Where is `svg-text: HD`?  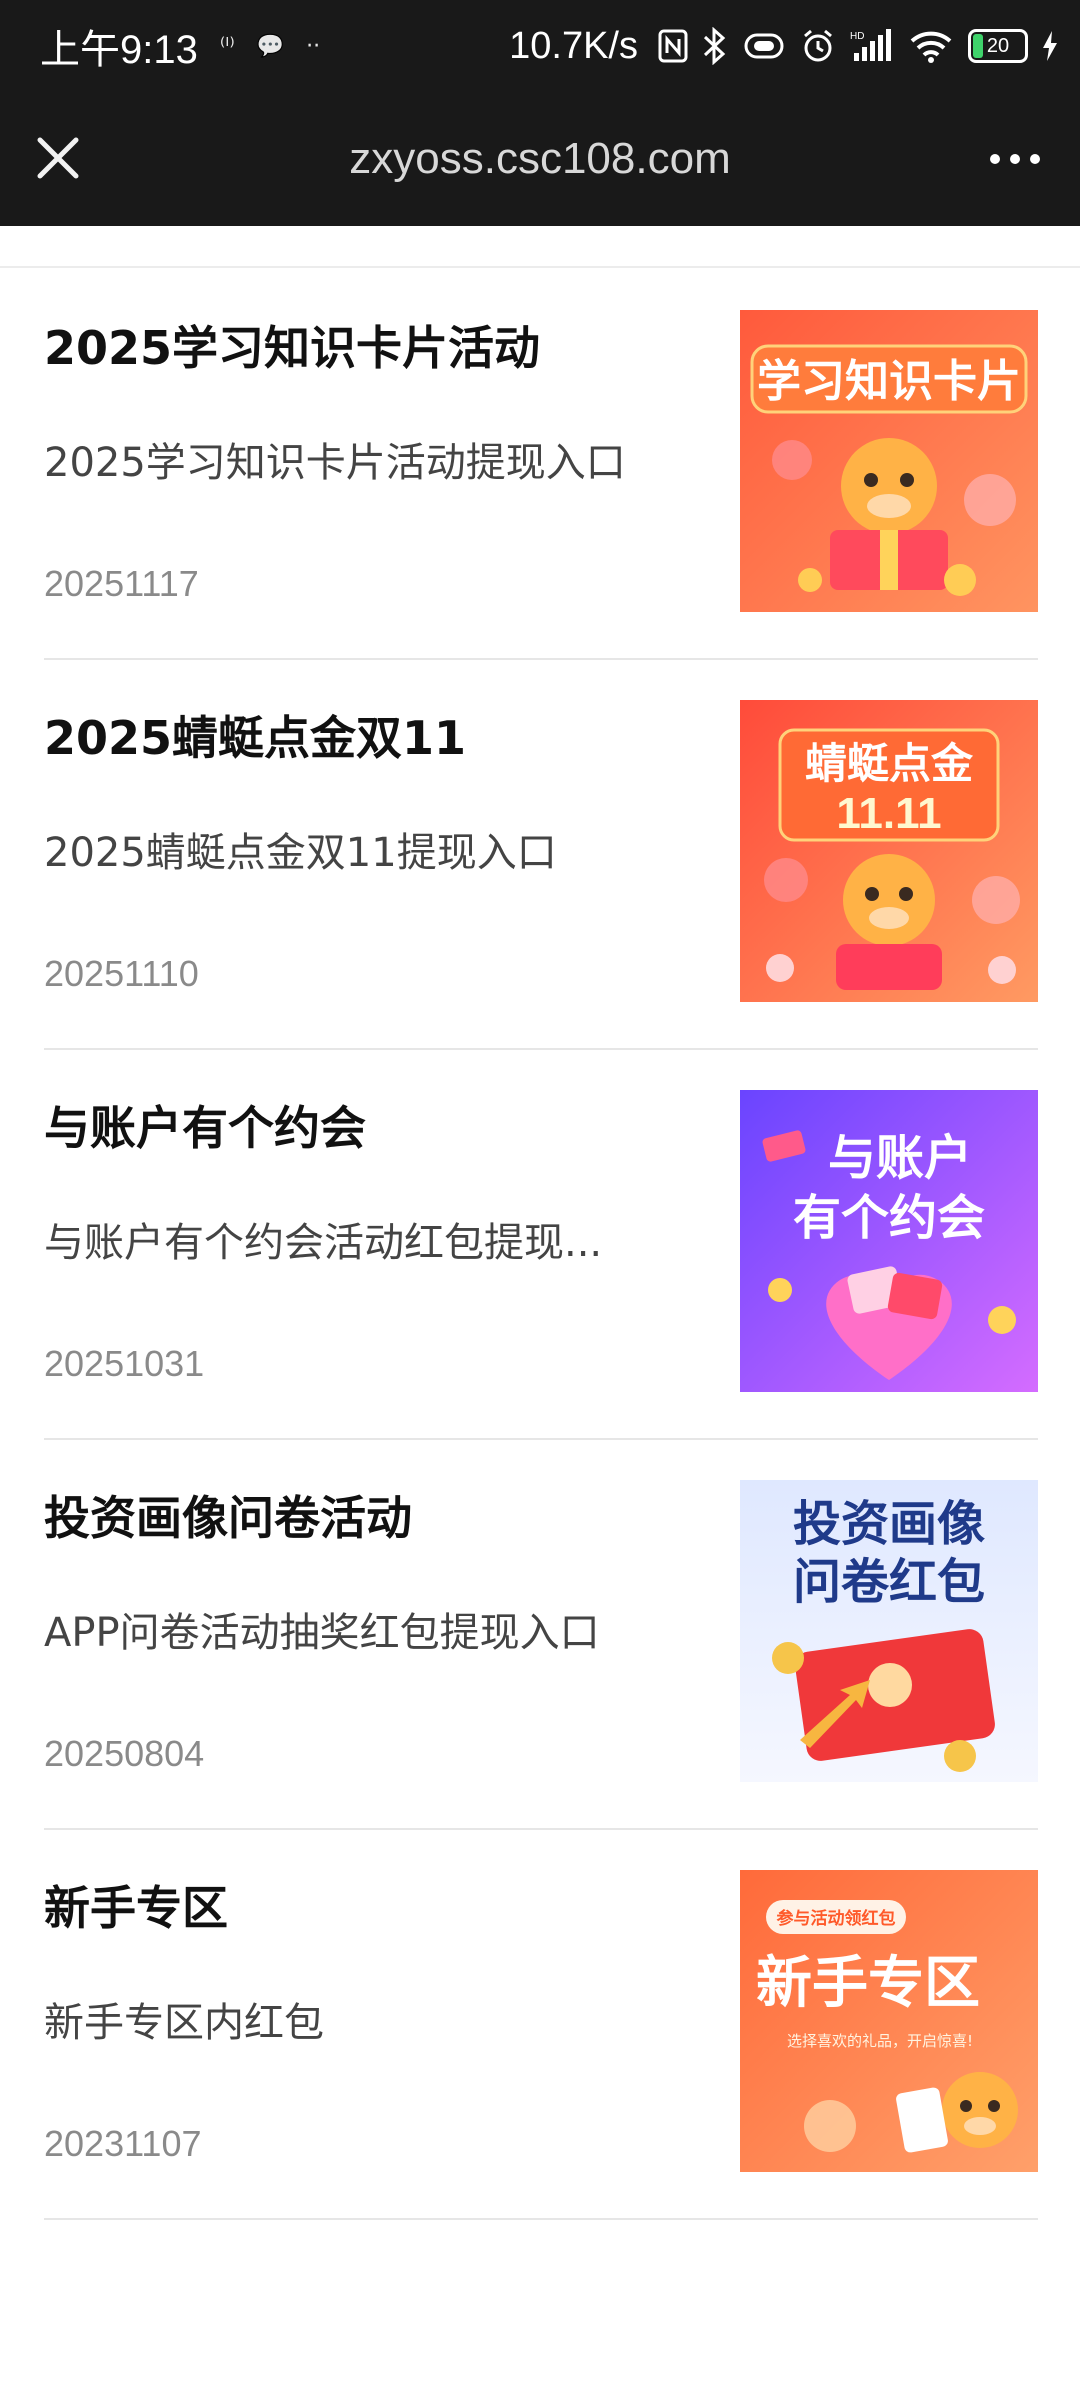 svg-text: HD is located at coordinates (857, 36).